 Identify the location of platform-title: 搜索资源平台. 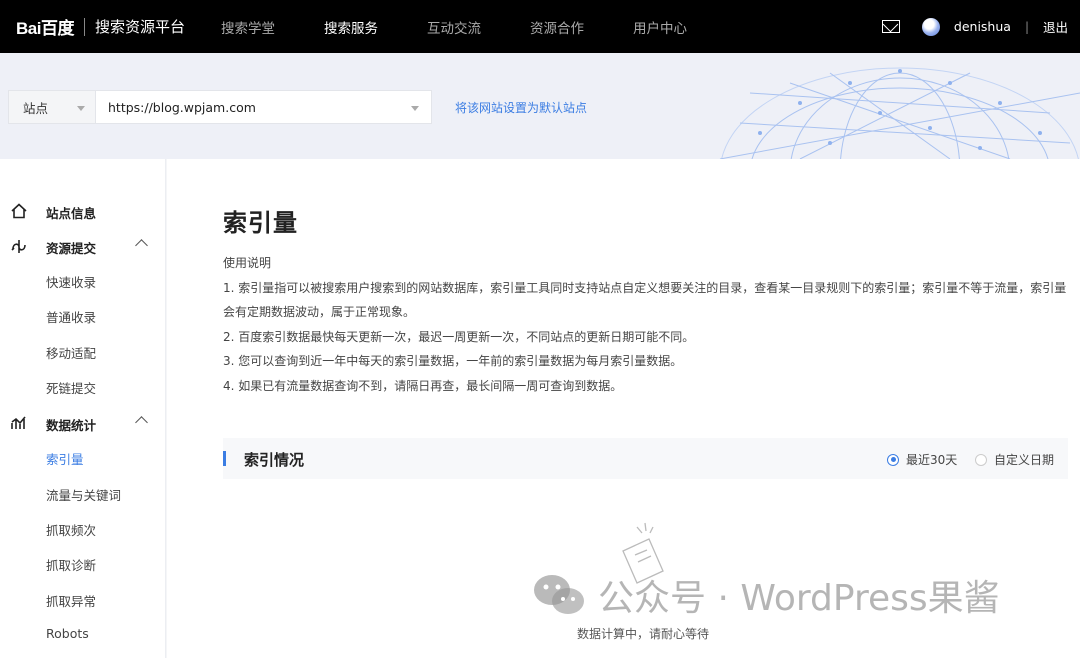
(140, 26).